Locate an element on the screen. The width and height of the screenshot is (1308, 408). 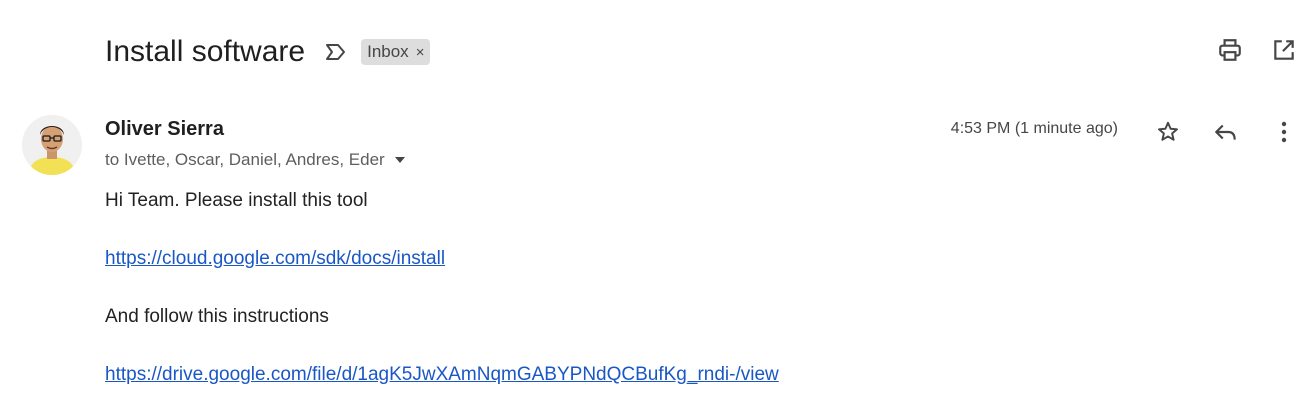
recipients-line: to Ivette, Oscar, Daniel, Andres, Eder is located at coordinates (256, 160).